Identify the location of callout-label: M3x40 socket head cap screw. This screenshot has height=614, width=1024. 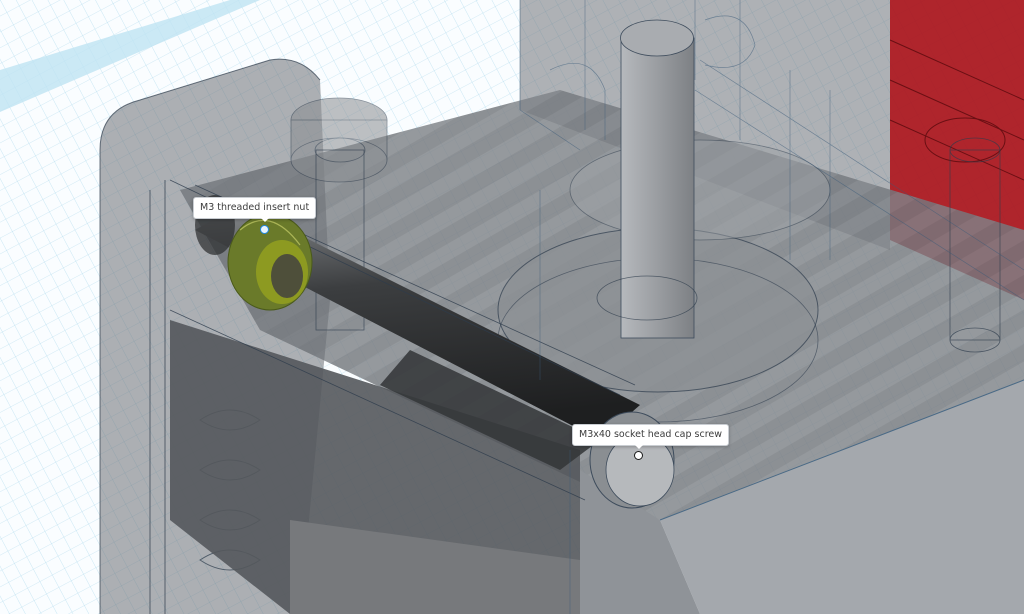
(651, 434).